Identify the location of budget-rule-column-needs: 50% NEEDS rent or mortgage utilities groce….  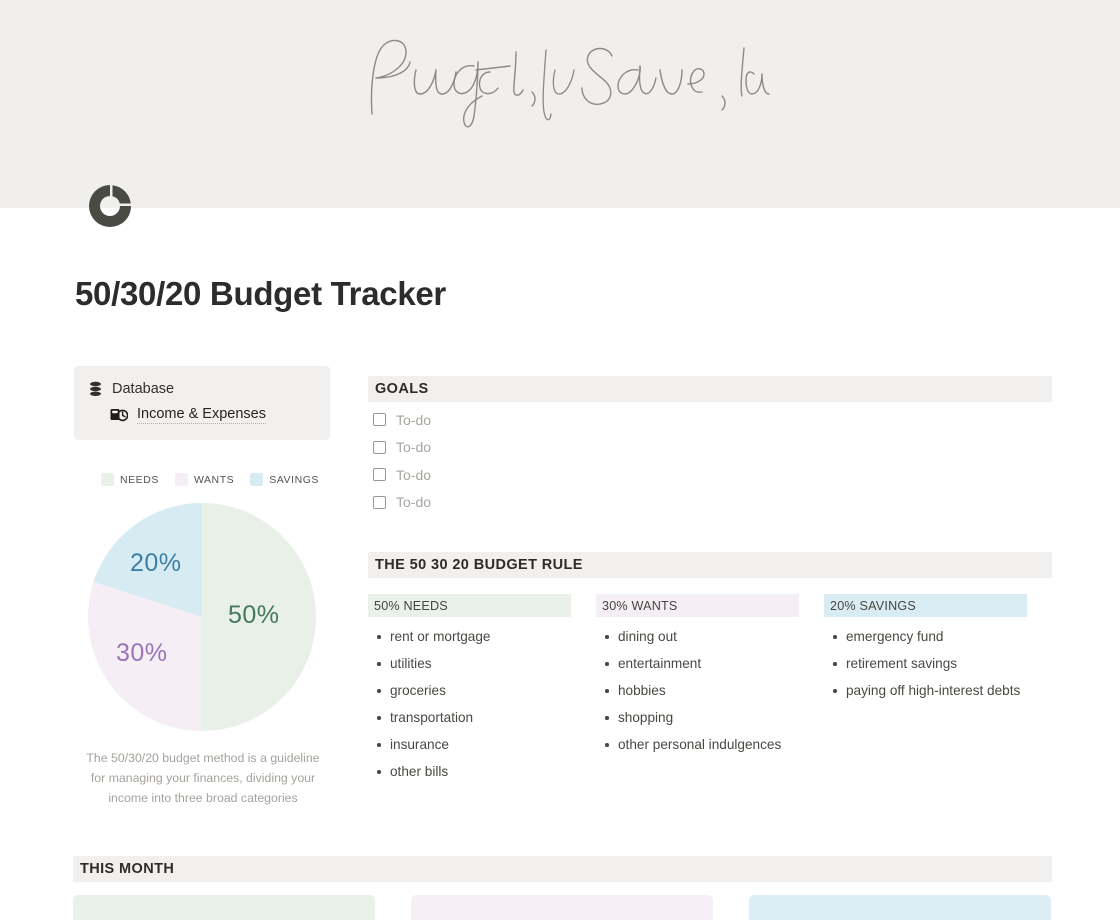
(482, 691).